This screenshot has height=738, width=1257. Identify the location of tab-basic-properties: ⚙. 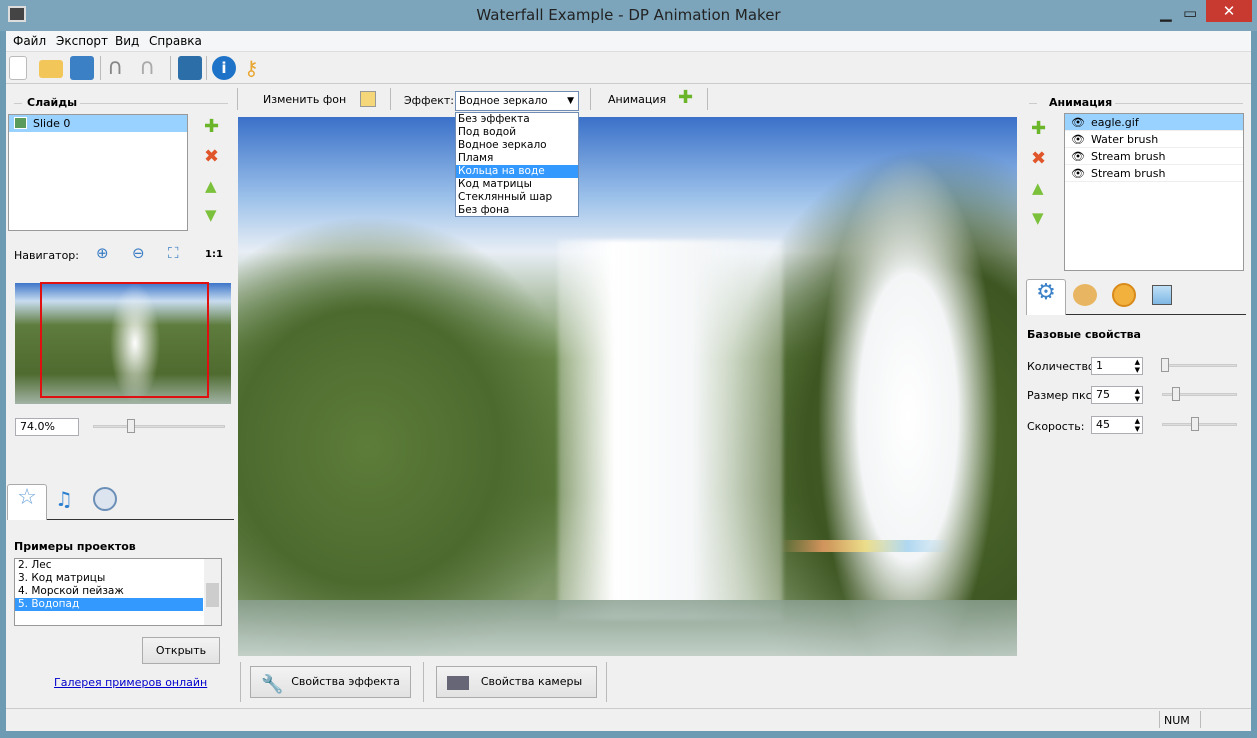
(1046, 297).